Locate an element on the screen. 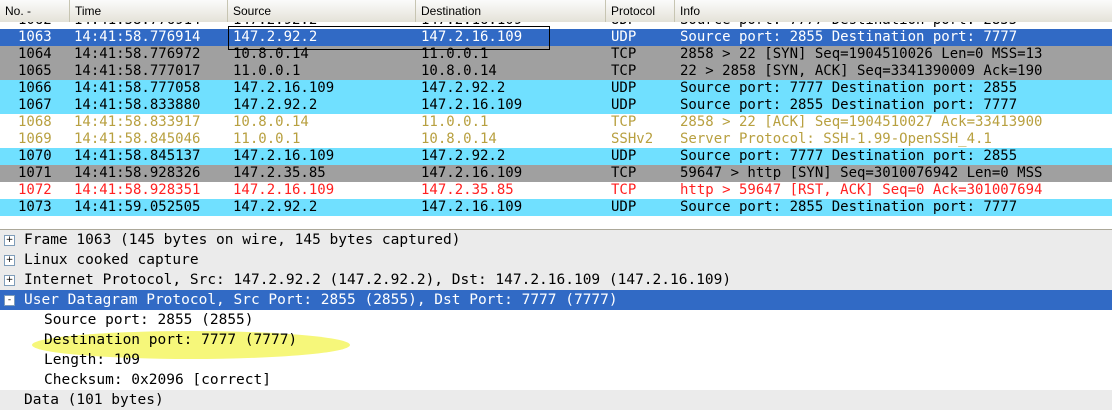 The width and height of the screenshot is (1112, 411). detail-tree-item: + Linux cooked capture is located at coordinates (556, 260).